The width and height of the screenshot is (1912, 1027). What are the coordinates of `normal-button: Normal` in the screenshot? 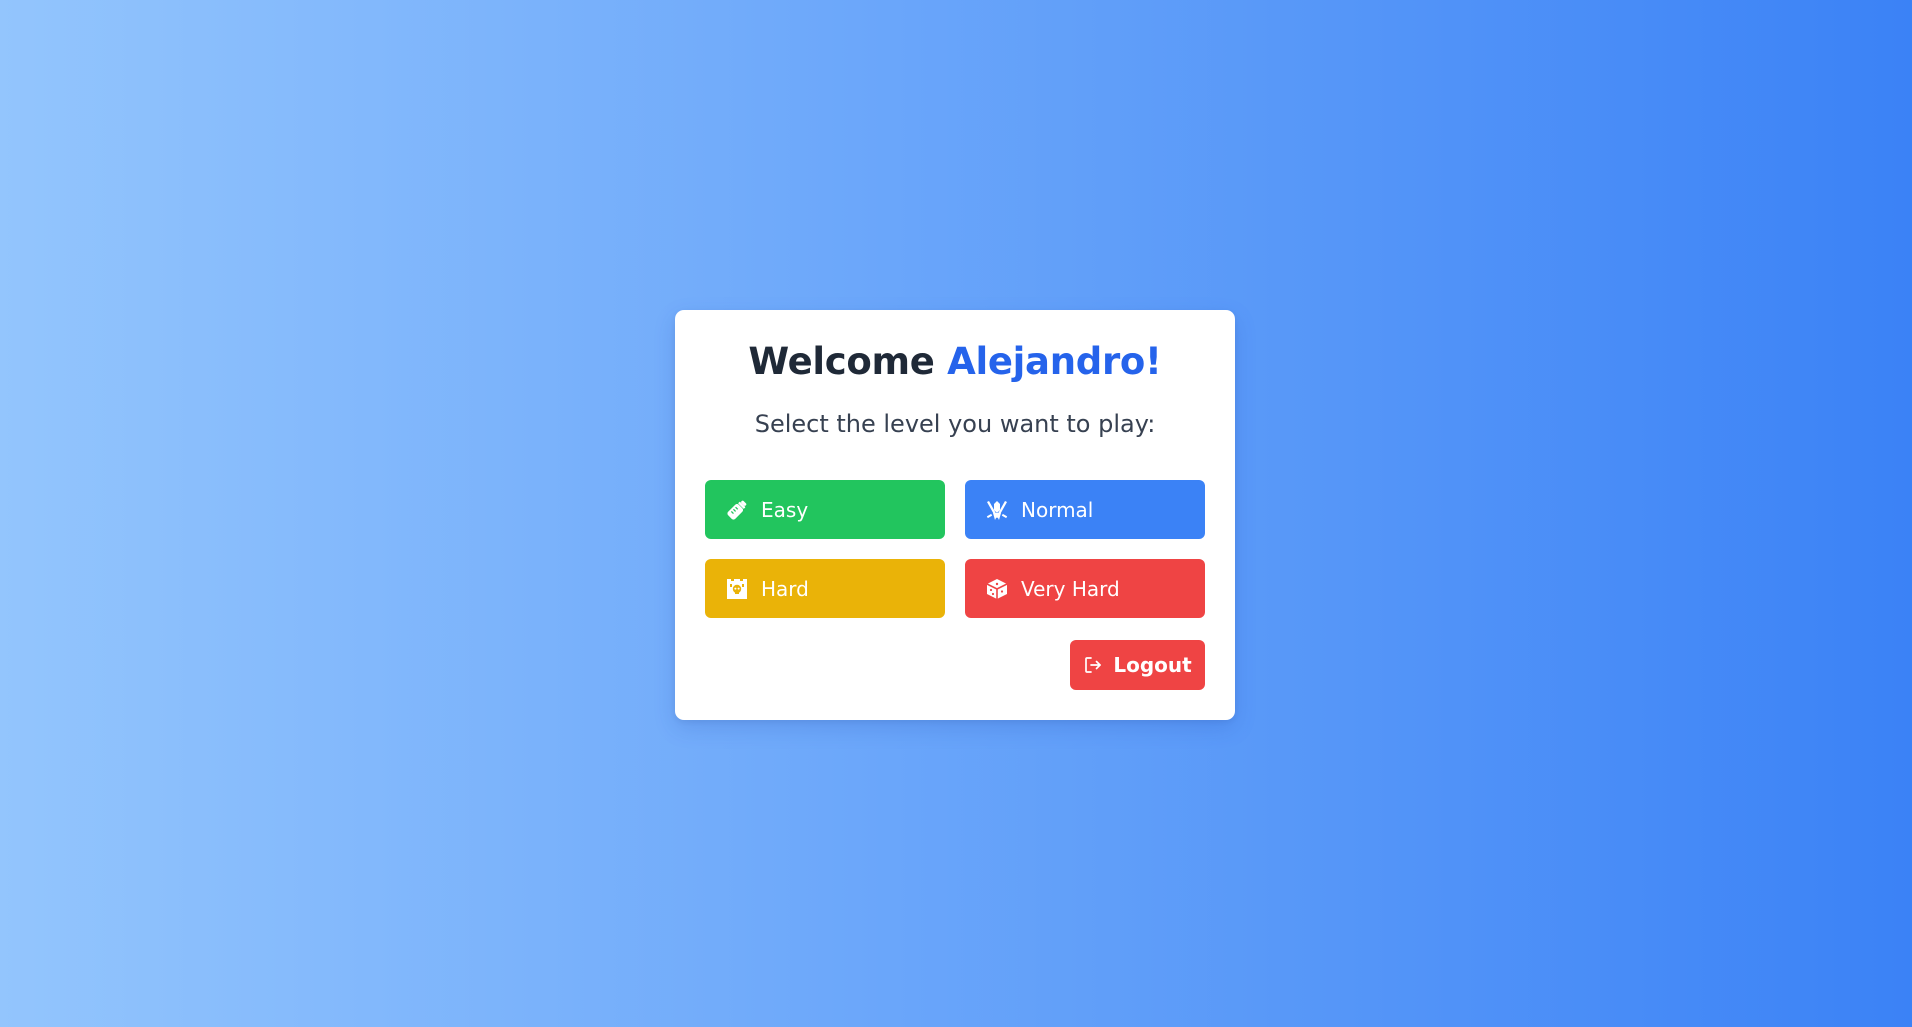 It's located at (1085, 509).